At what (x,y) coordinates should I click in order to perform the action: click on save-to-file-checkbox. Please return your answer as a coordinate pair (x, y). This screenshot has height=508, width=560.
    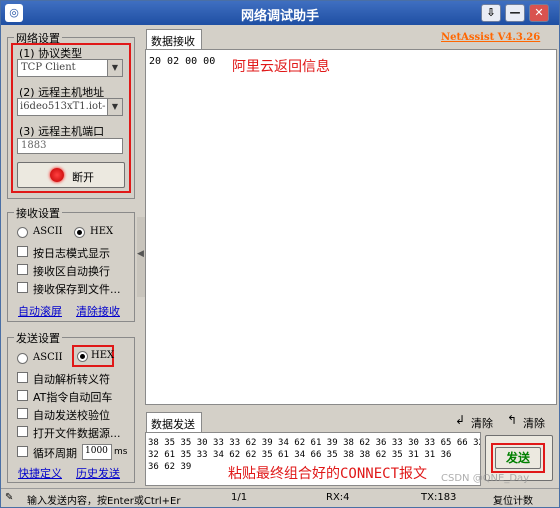
    Looking at the image, I should click on (22, 287).